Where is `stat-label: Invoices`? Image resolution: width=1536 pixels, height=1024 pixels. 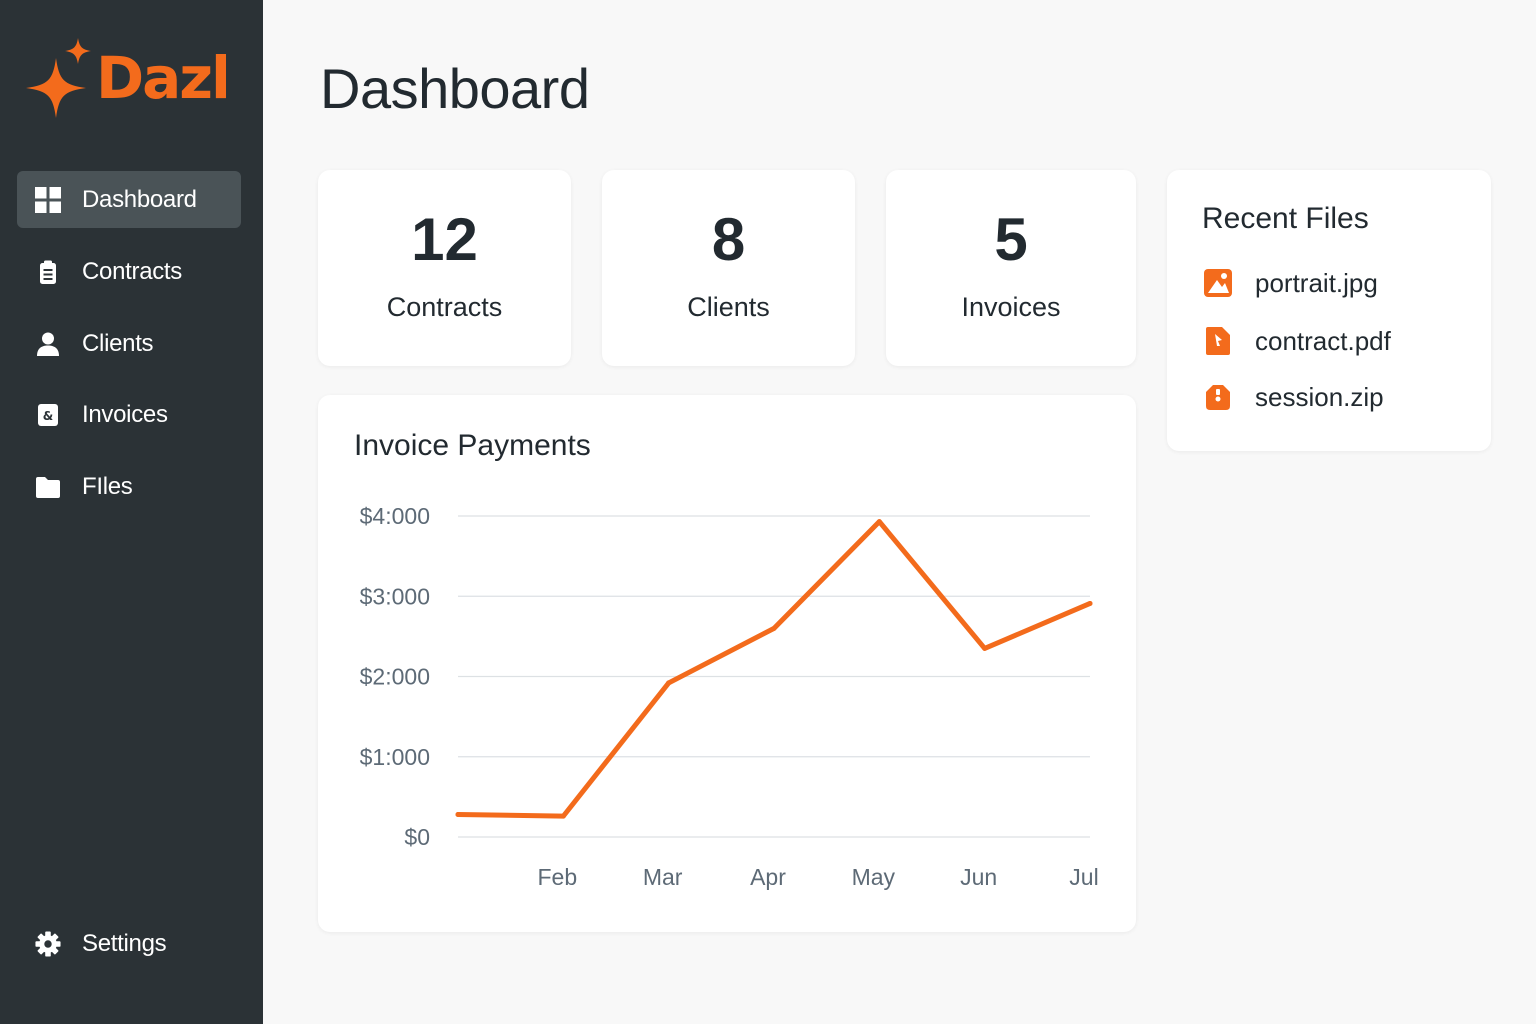 stat-label: Invoices is located at coordinates (1011, 307).